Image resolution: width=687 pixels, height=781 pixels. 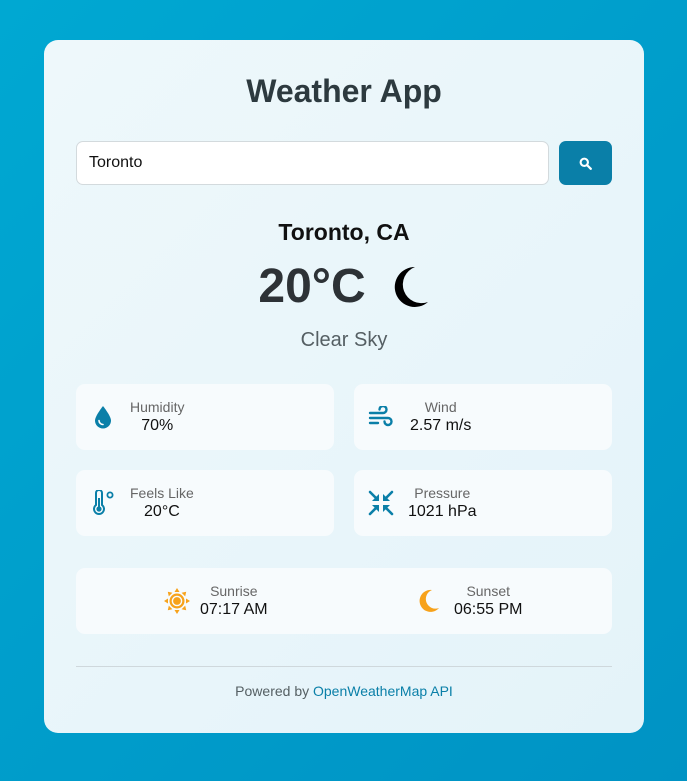 I want to click on humidity-label: Humidity, so click(x=157, y=406).